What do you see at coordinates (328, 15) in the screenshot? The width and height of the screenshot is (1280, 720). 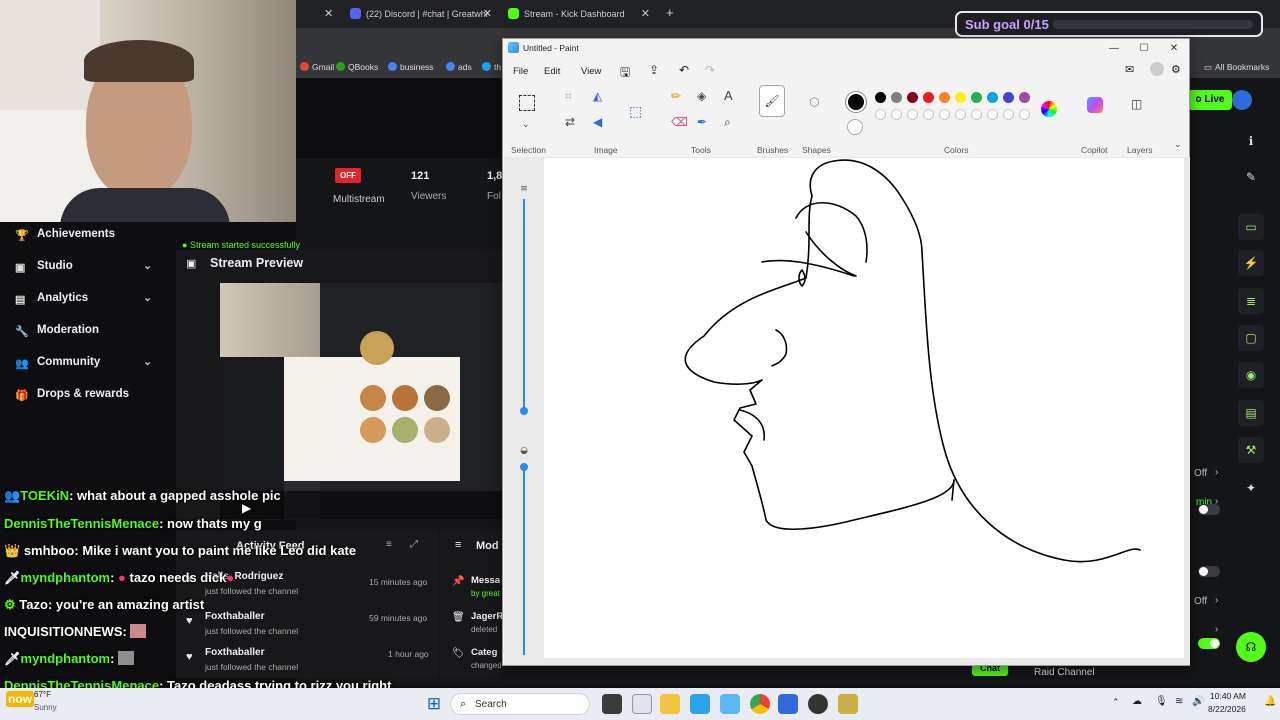 I see `tab-close-icon: ✕` at bounding box center [328, 15].